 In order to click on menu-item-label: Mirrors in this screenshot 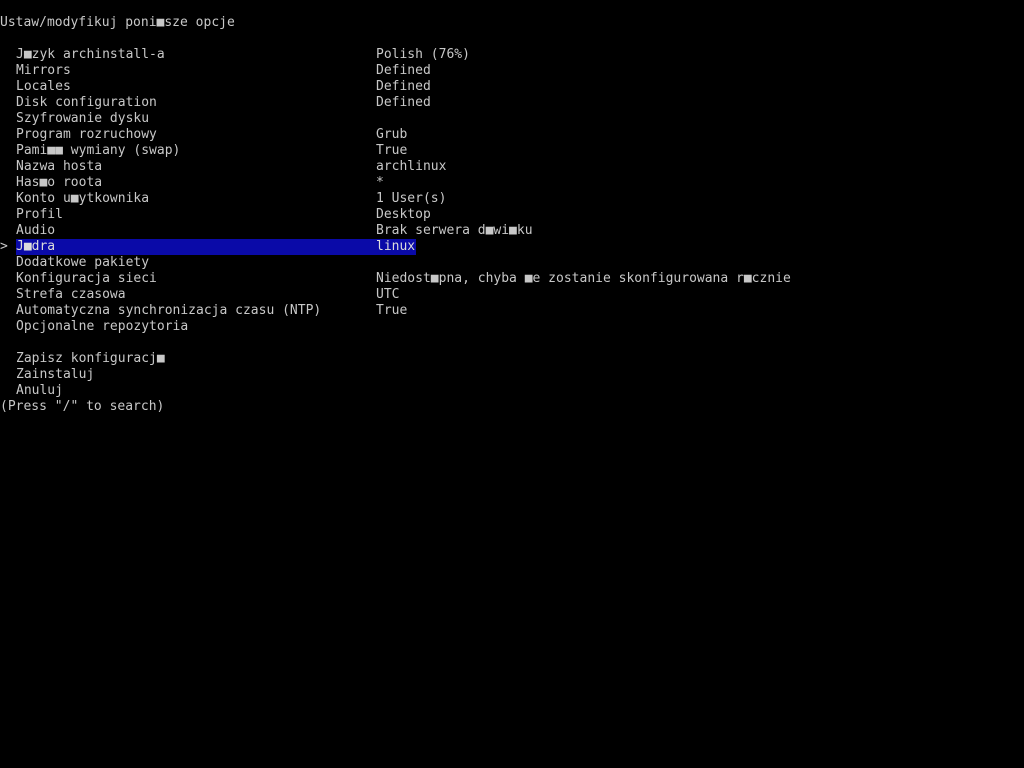, I will do `click(43, 70)`.